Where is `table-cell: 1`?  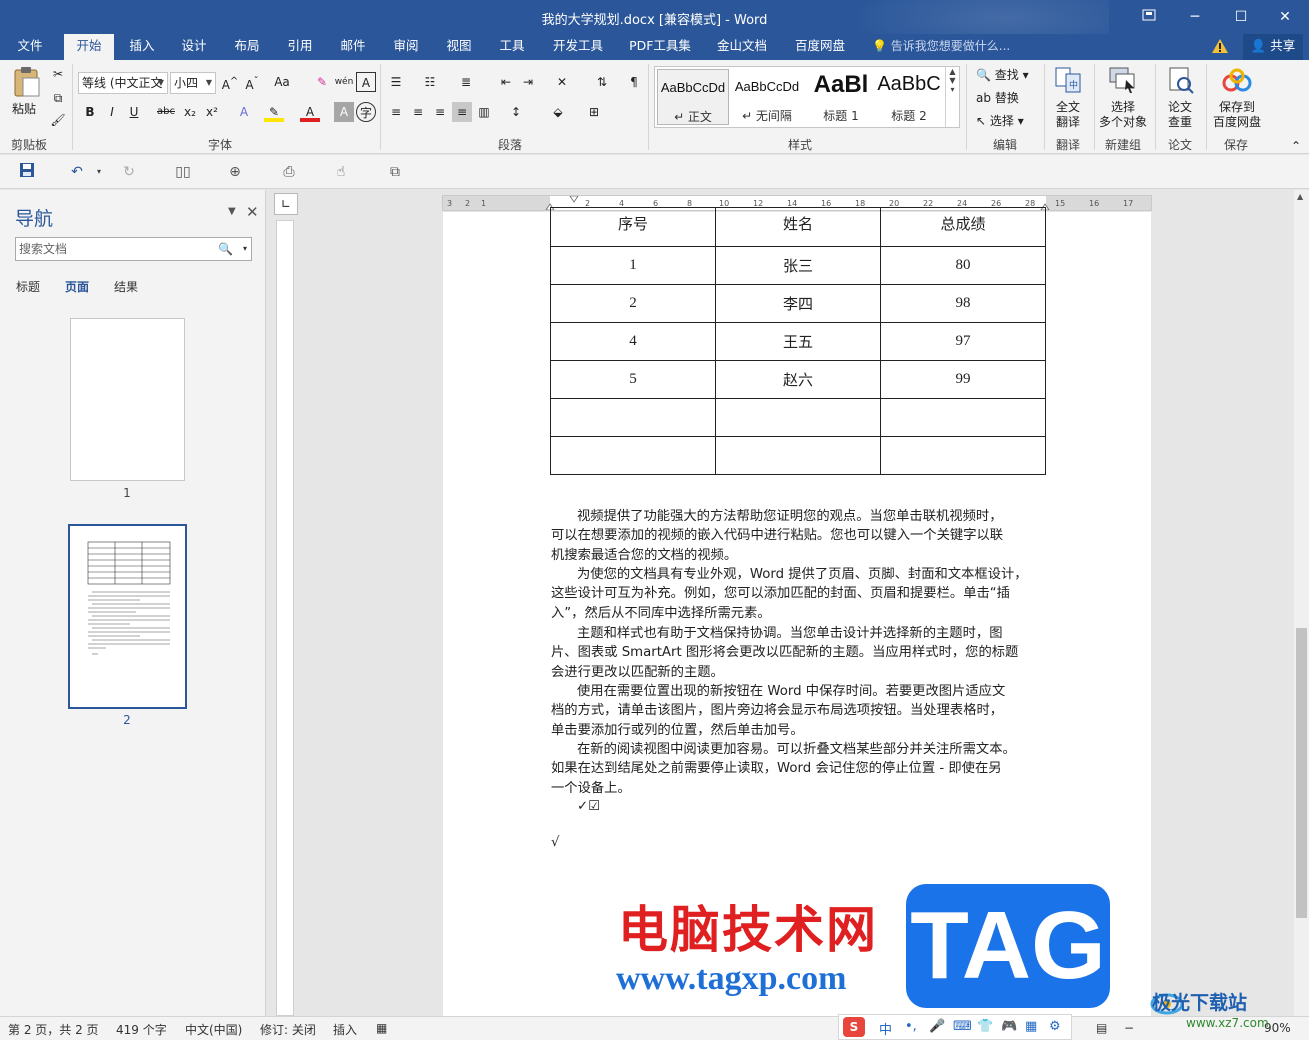 table-cell: 1 is located at coordinates (633, 265).